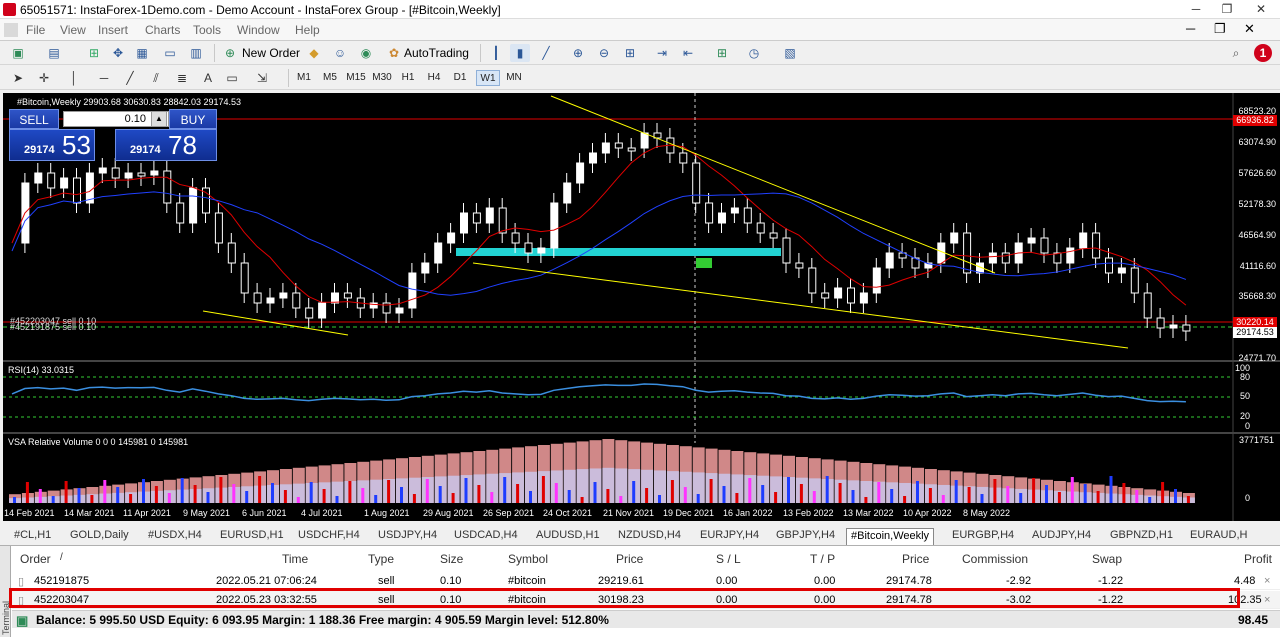  I want to click on timeframe-m5: M5, so click(330, 78).